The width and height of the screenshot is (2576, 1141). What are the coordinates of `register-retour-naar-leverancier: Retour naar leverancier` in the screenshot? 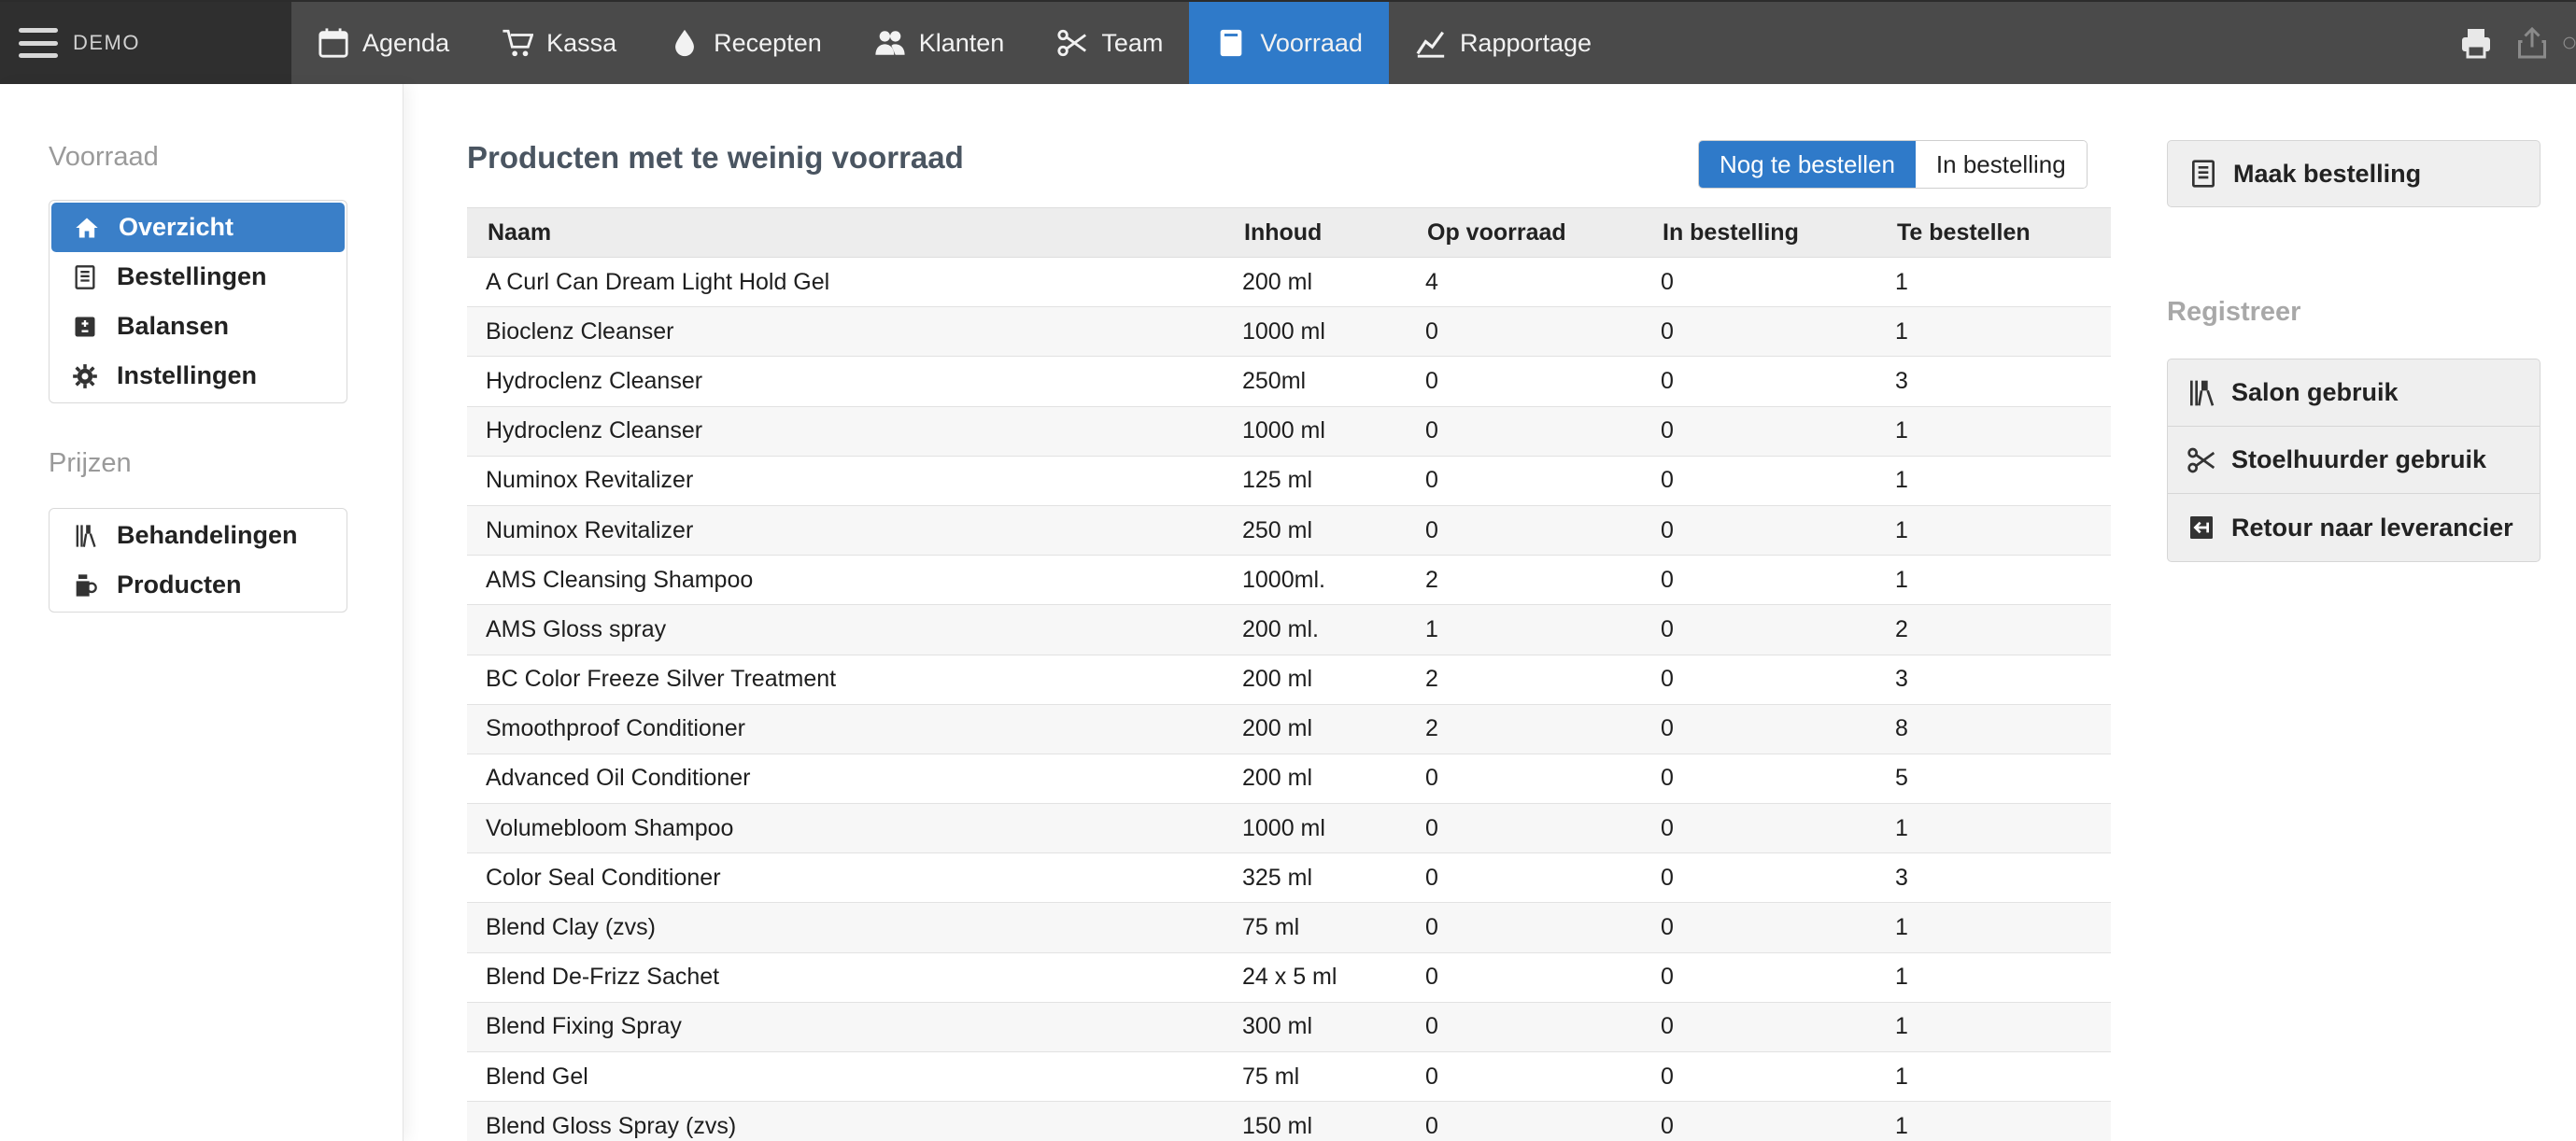 It's located at (2354, 527).